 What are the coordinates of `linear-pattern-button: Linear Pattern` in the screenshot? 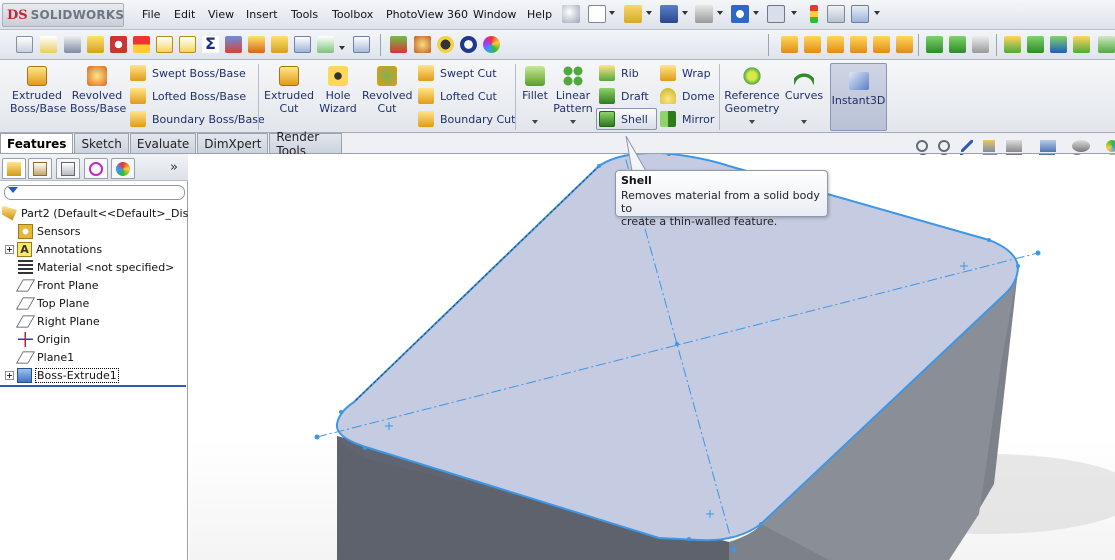 It's located at (573, 90).